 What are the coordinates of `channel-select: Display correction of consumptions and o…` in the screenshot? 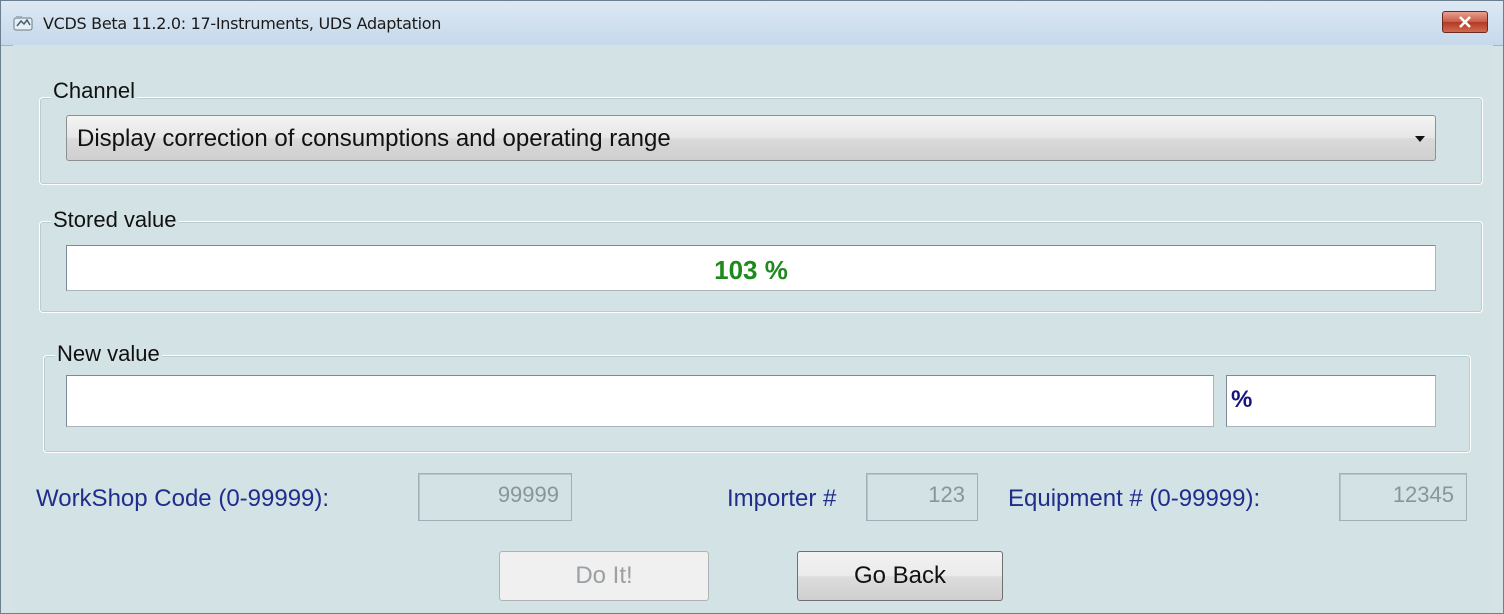 It's located at (751, 138).